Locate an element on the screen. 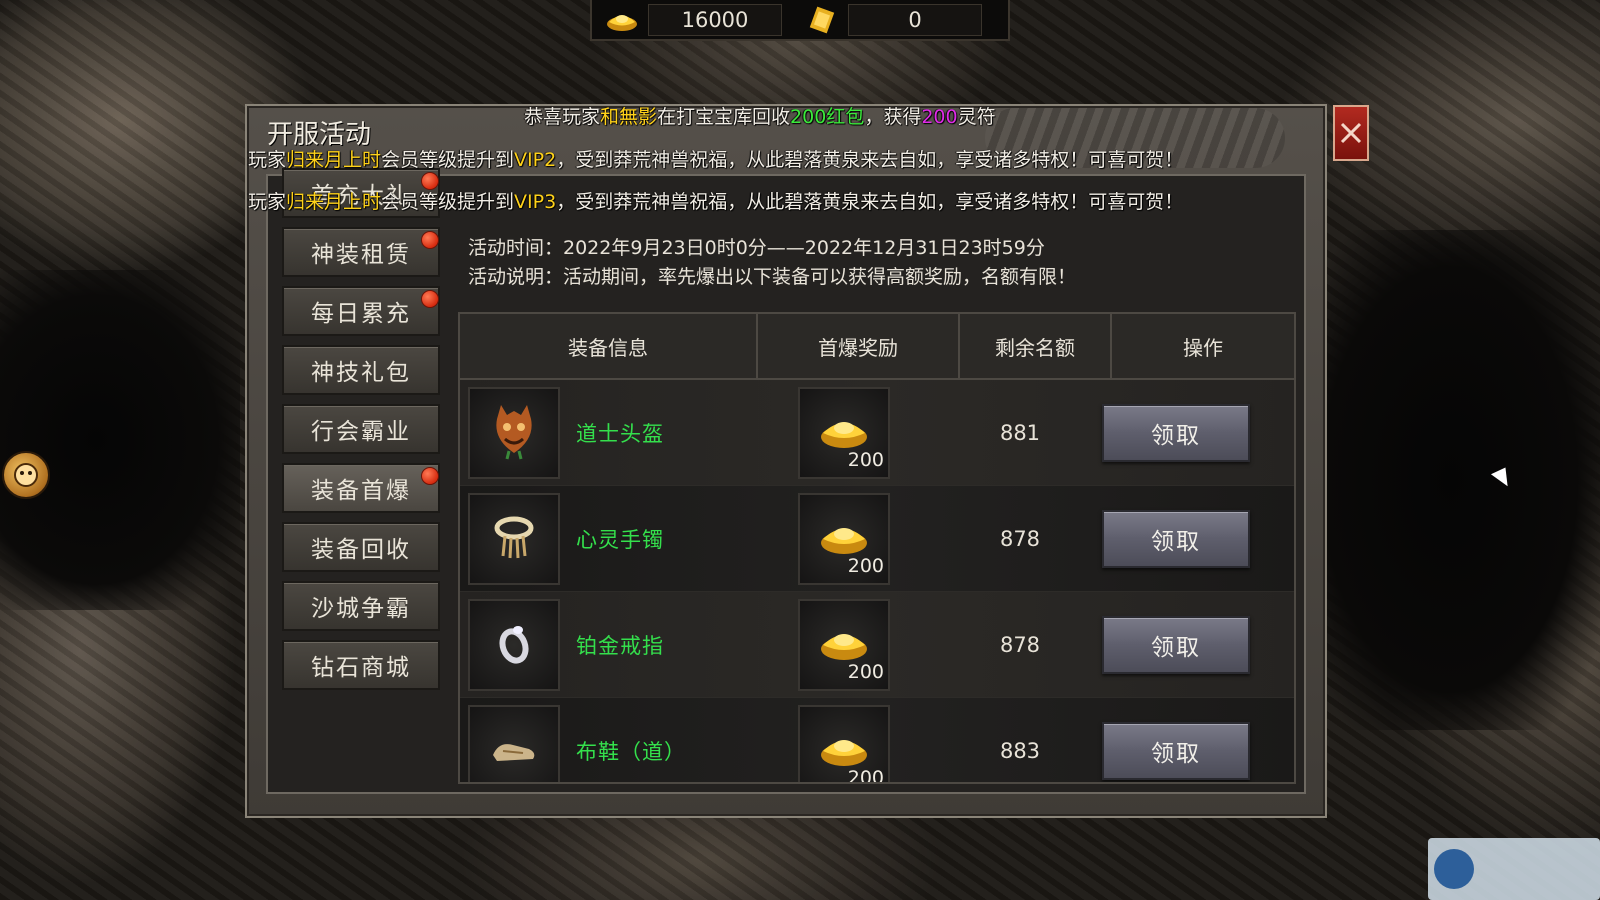  broadcast-segment: 恭喜玩家 is located at coordinates (562, 117).